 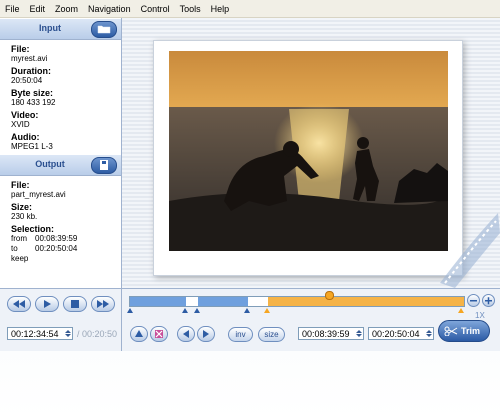 I want to click on invert-selection-button: inv, so click(x=240, y=334).